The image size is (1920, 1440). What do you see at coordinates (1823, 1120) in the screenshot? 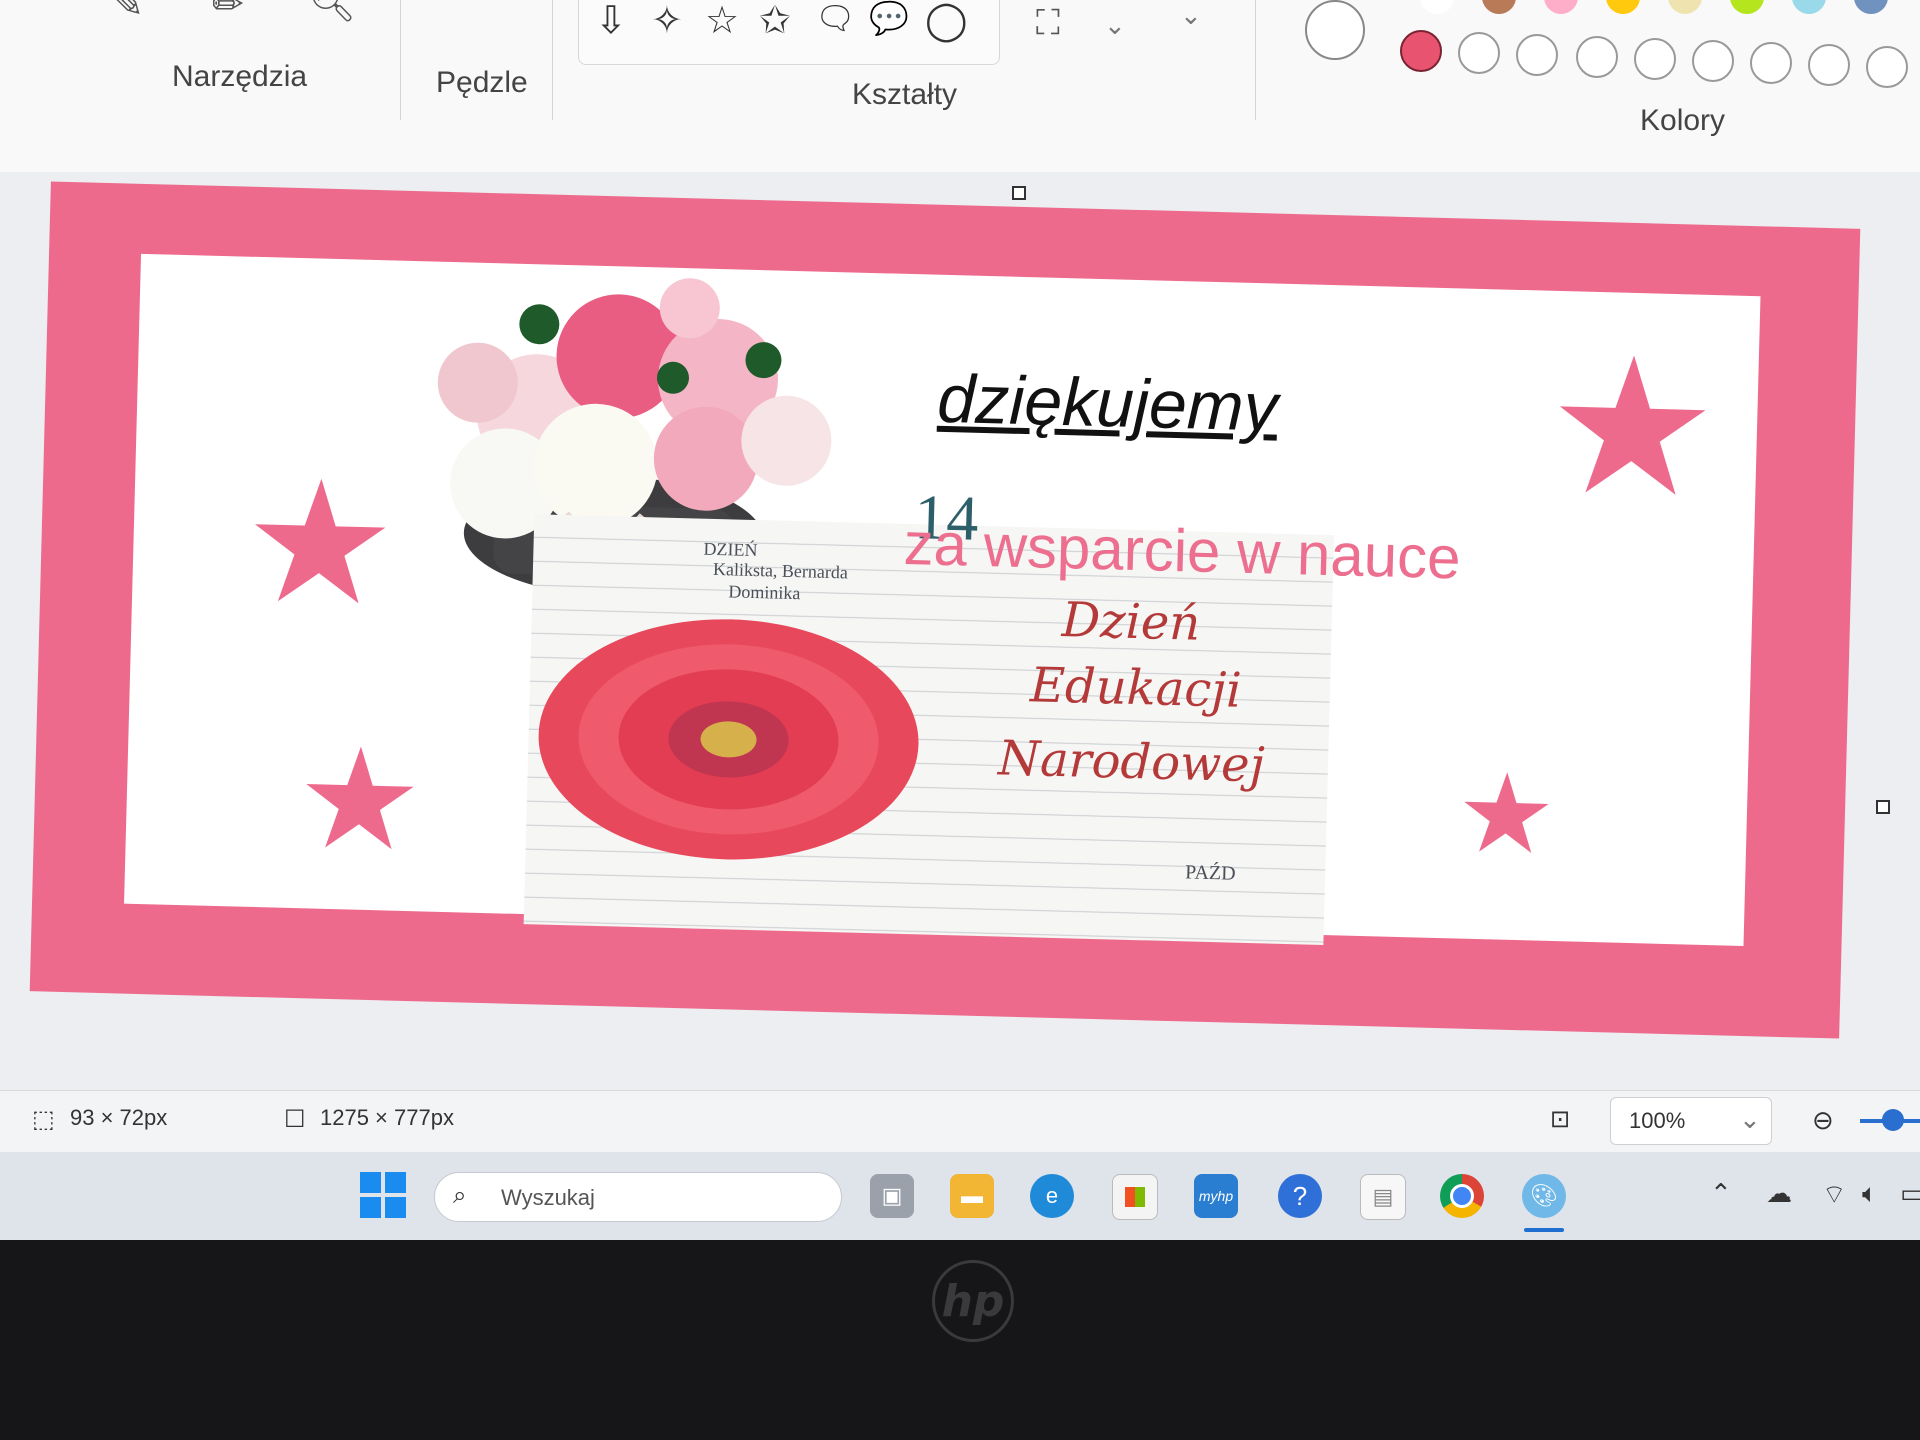
I see `zoom-out-icon: ⊖` at bounding box center [1823, 1120].